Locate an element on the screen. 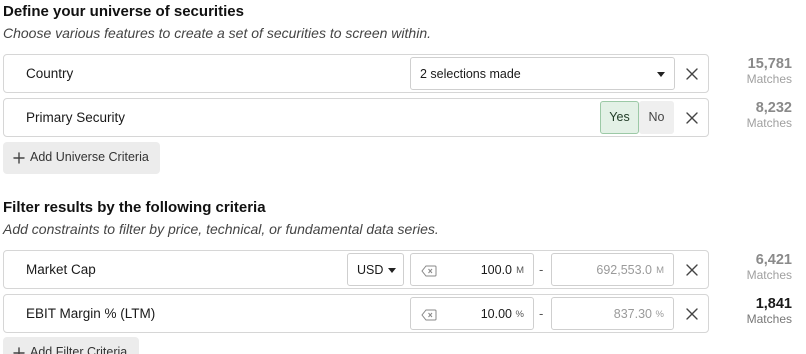 This screenshot has width=806, height=354. filter-row-market-cap: Market Cap USD 100.0 M - 692,553.0 M is located at coordinates (356, 269).